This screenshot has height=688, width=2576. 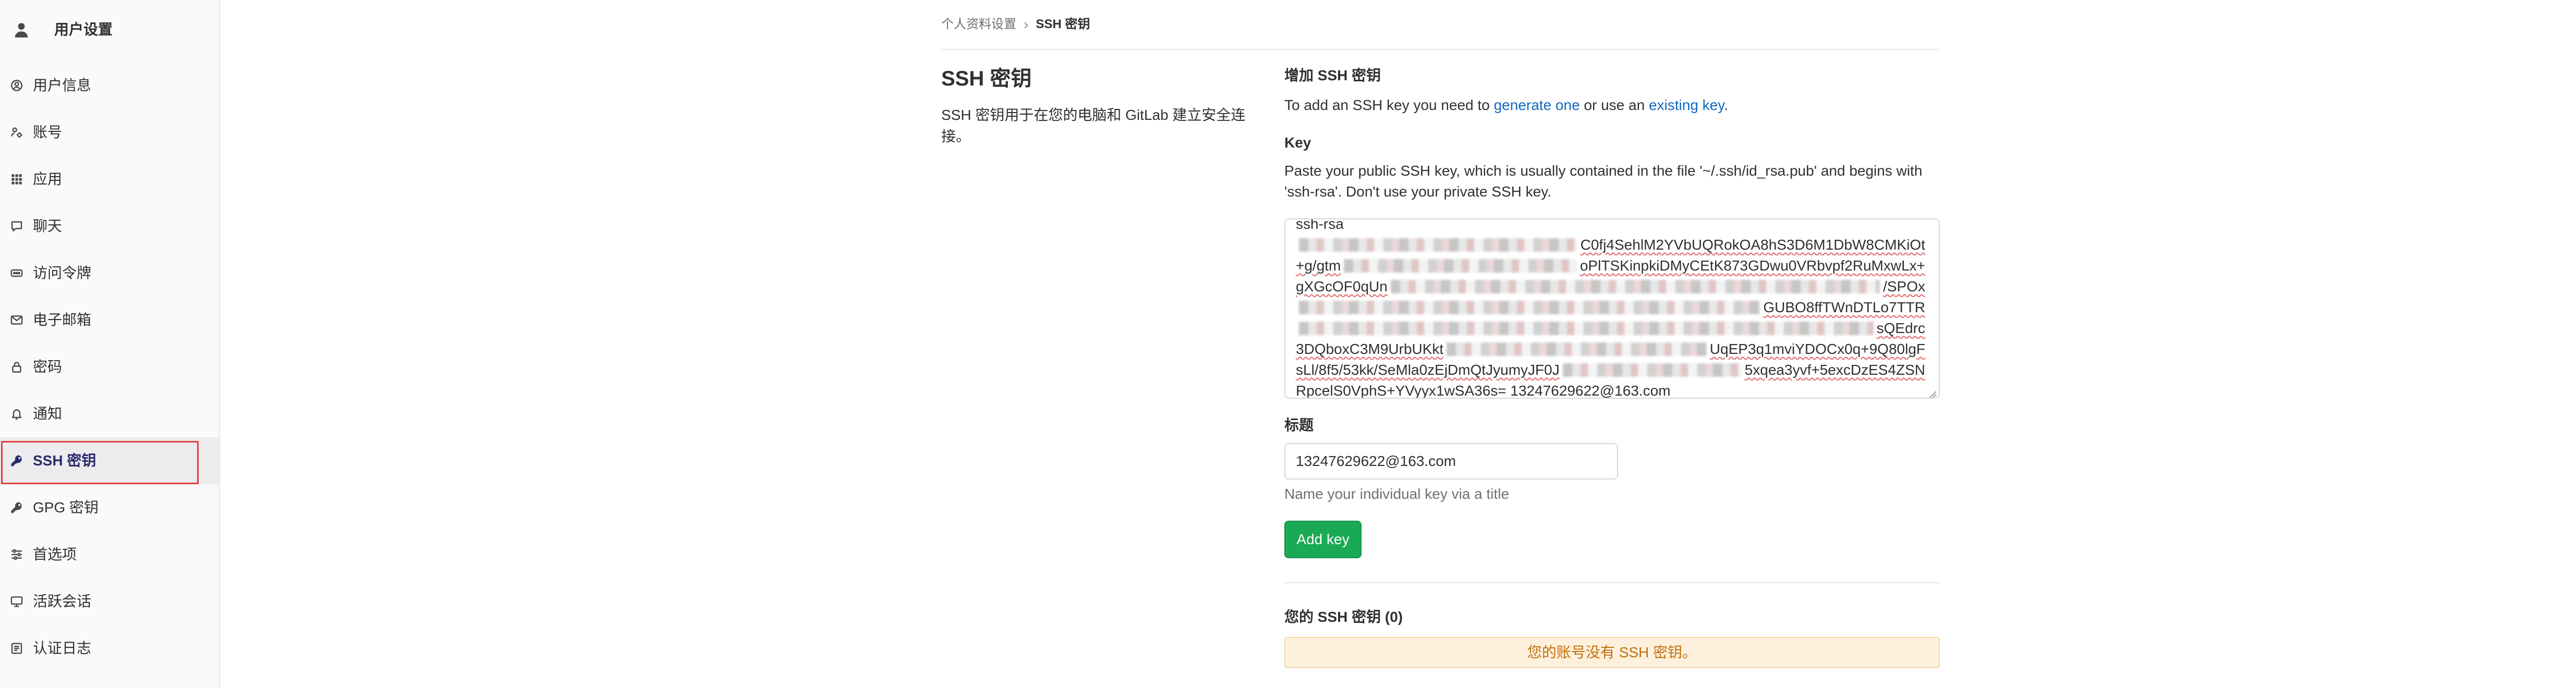 What do you see at coordinates (16, 414) in the screenshot?
I see `bell-icon` at bounding box center [16, 414].